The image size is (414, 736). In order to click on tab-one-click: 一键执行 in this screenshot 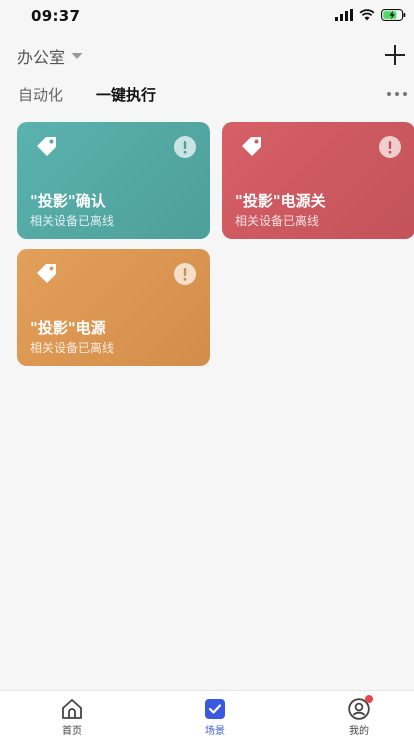, I will do `click(126, 94)`.